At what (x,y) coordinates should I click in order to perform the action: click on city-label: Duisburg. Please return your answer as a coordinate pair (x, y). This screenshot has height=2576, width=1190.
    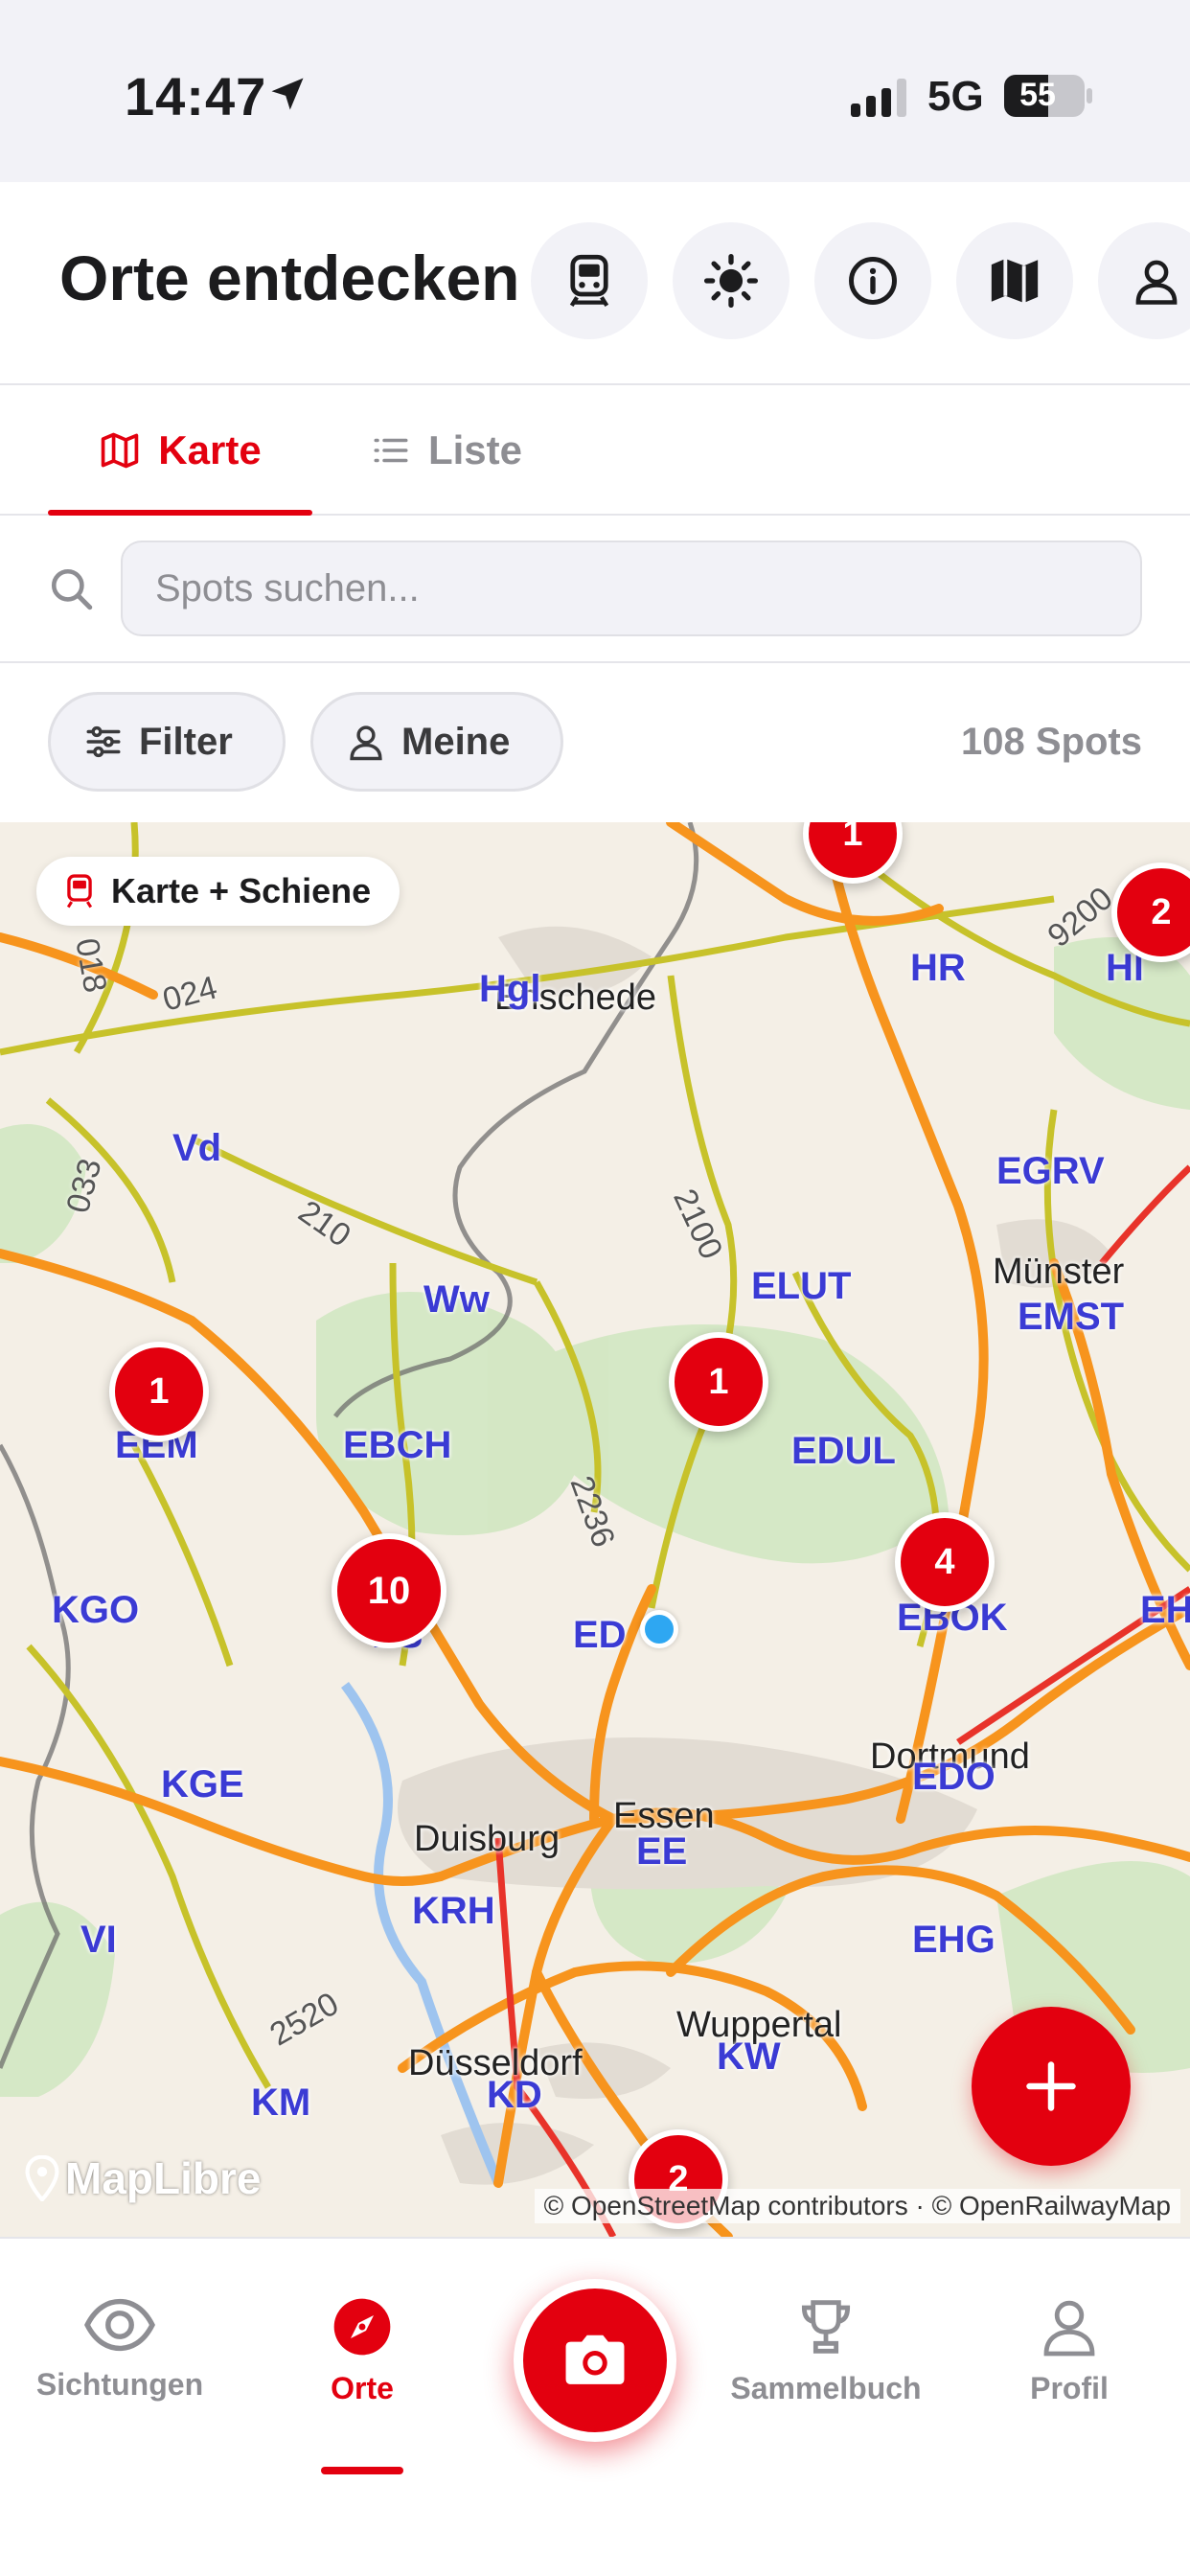
    Looking at the image, I should click on (488, 1839).